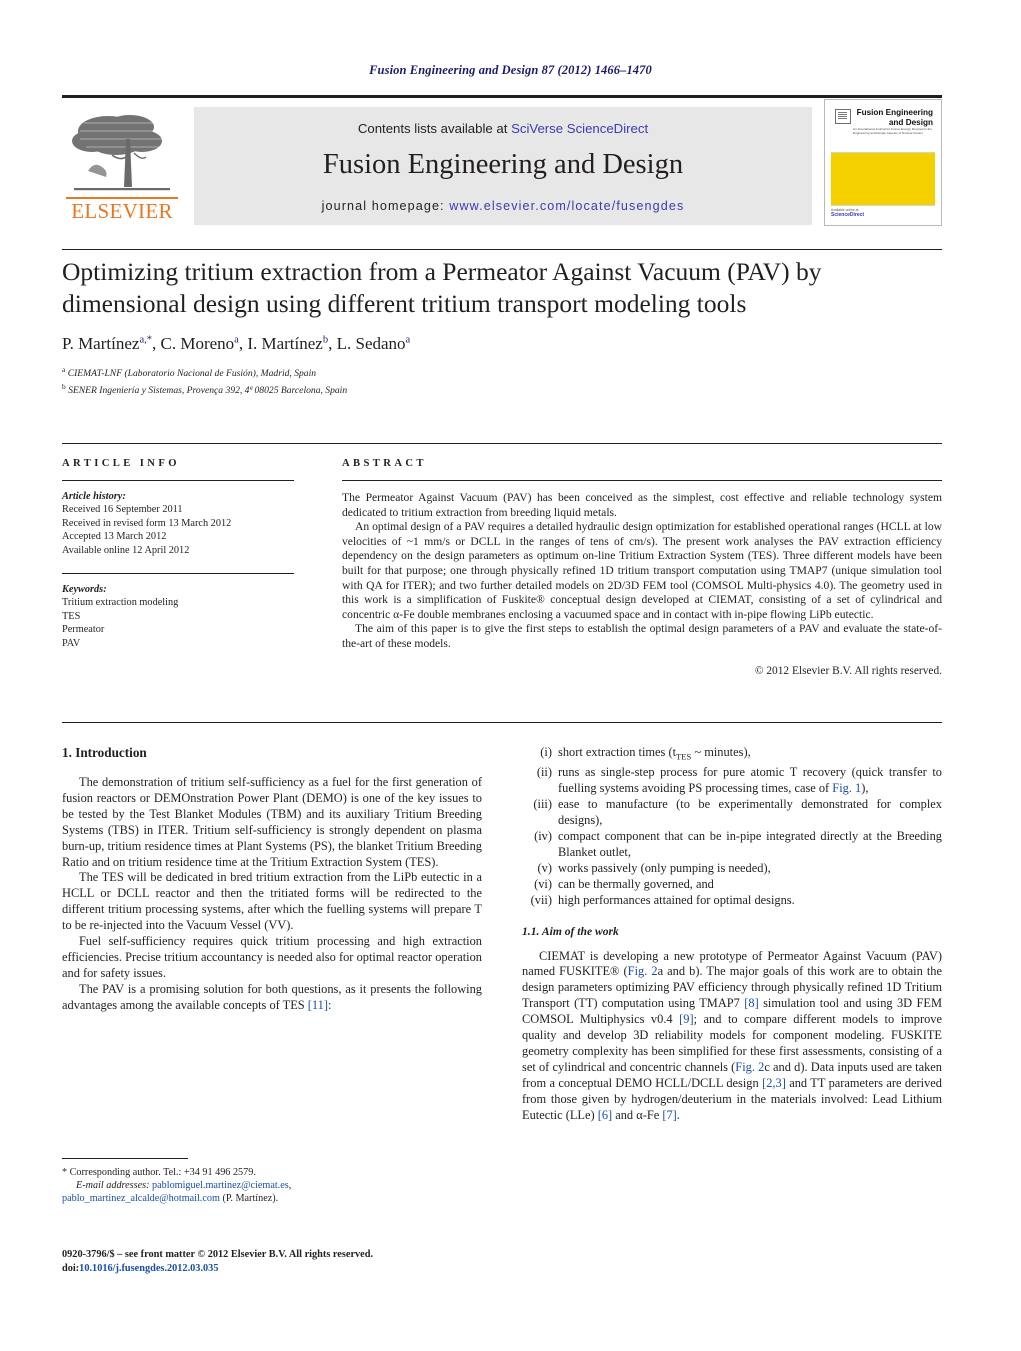 This screenshot has height=1351, width=1021. Describe the element at coordinates (434, 128) in the screenshot. I see `contents-prefix: Contents lists available at` at that location.